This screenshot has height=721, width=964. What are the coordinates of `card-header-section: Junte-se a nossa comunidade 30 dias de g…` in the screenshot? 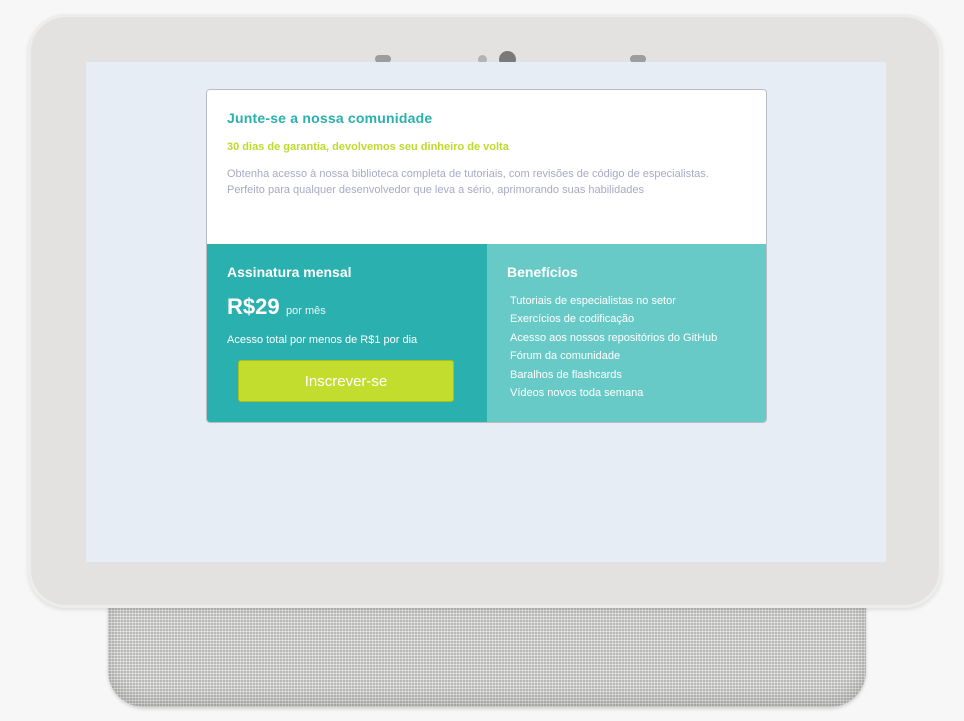 It's located at (486, 167).